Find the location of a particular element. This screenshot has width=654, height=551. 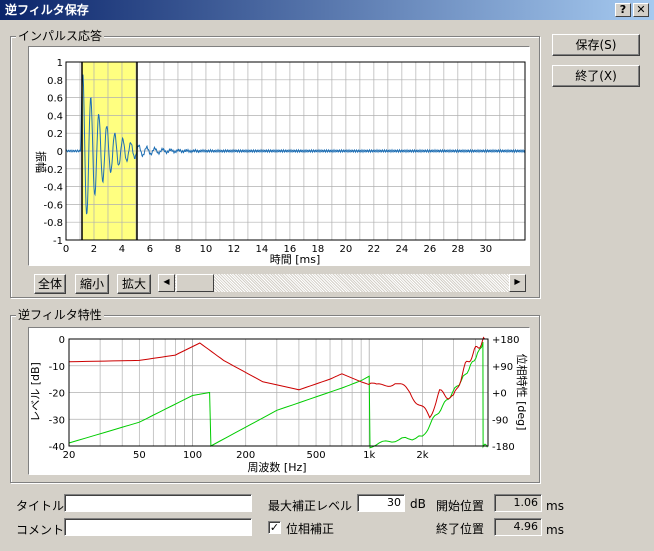

window-title: 逆フィルタ保存 is located at coordinates (47, 10).